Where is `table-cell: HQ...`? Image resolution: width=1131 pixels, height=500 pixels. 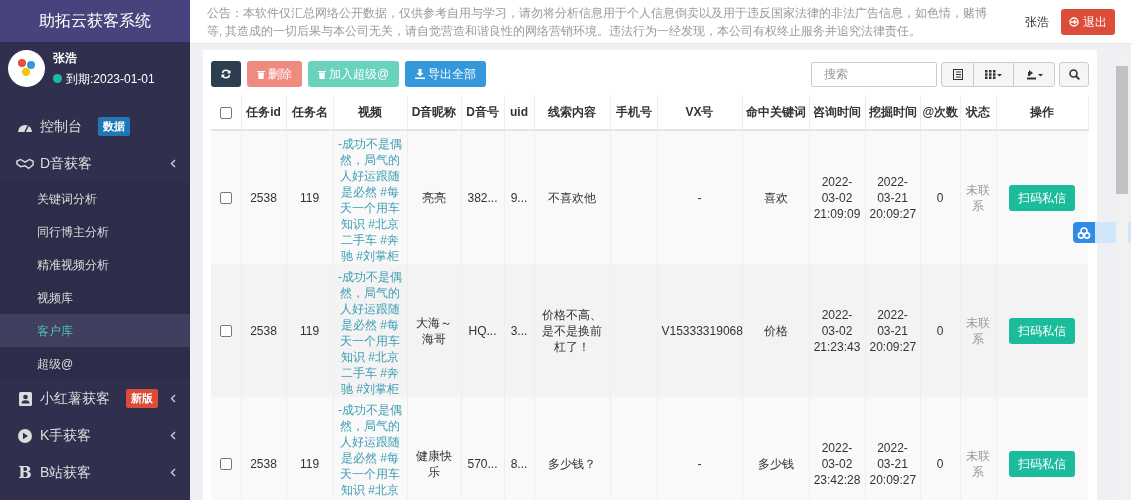 table-cell: HQ... is located at coordinates (482, 330).